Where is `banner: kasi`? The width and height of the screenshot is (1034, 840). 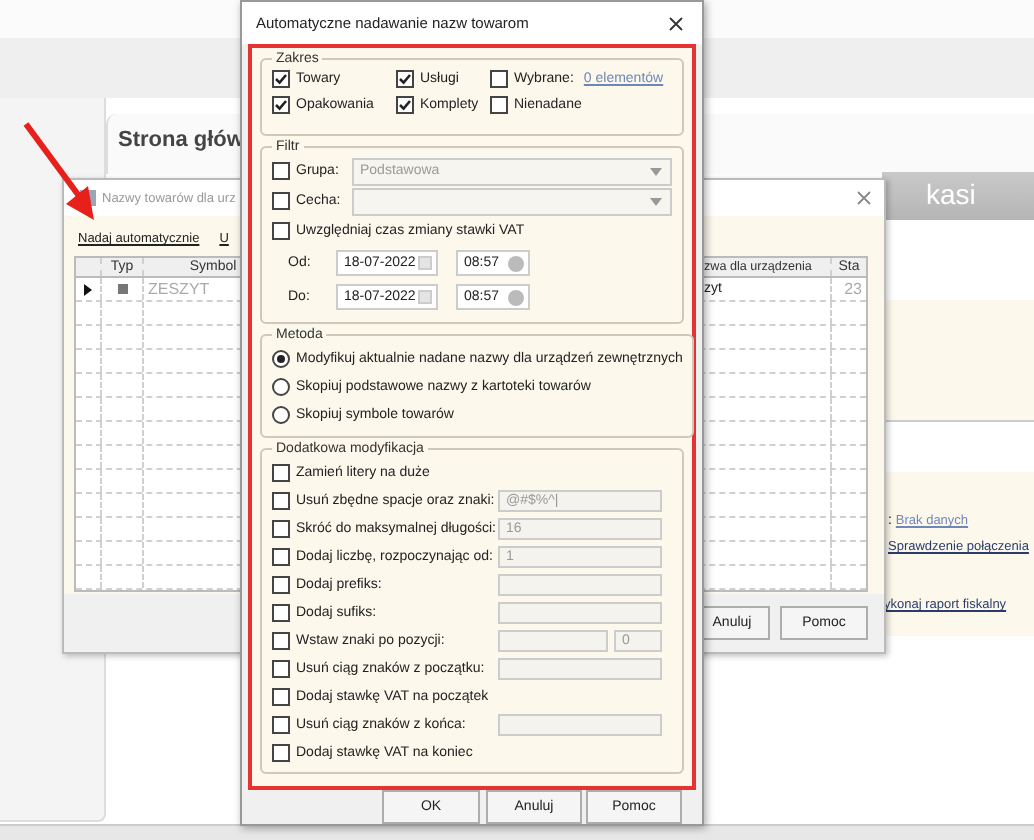
banner: kasi is located at coordinates (958, 196).